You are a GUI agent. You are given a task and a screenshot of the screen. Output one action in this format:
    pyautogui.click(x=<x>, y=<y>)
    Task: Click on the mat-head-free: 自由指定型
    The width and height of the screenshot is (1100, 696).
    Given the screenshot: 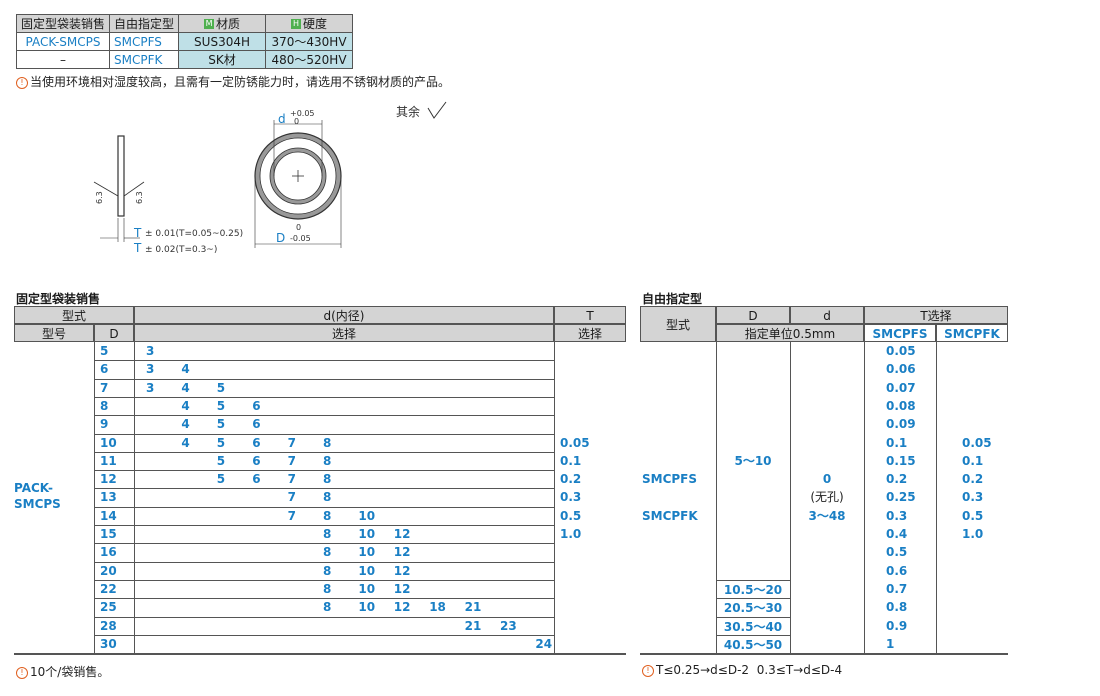 What is the action you would take?
    pyautogui.click(x=144, y=23)
    